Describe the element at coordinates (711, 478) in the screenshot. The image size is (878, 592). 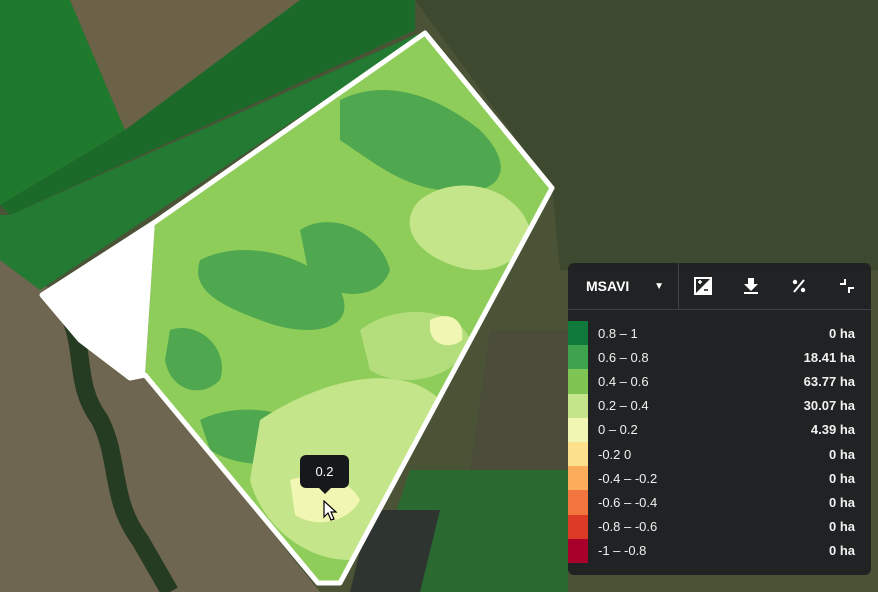
I see `legend-row: -0.4 – -0.2 0 ha` at that location.